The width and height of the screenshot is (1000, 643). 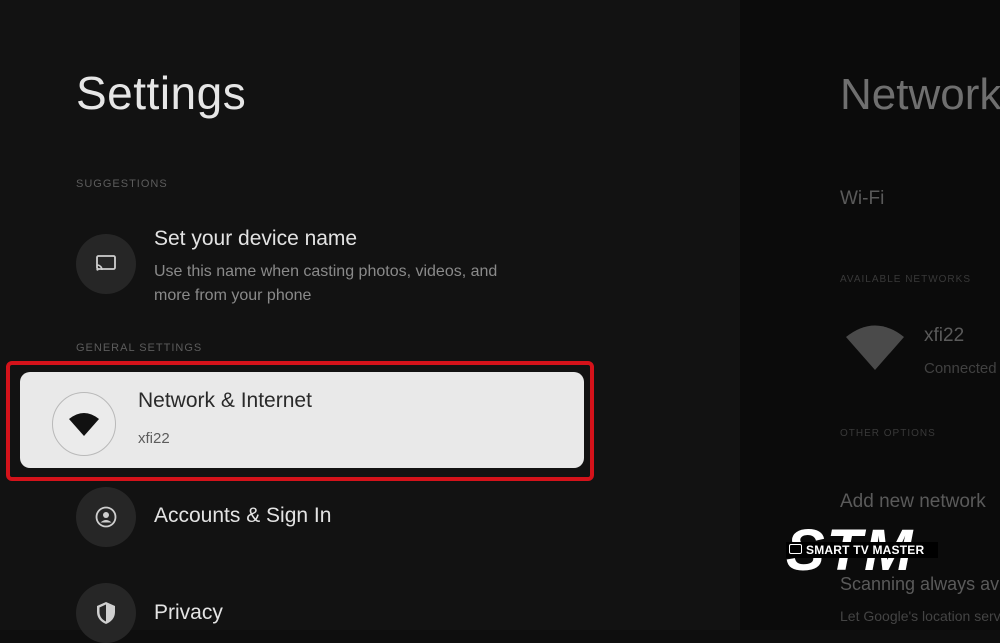 What do you see at coordinates (944, 335) in the screenshot?
I see `network-name: xfi22` at bounding box center [944, 335].